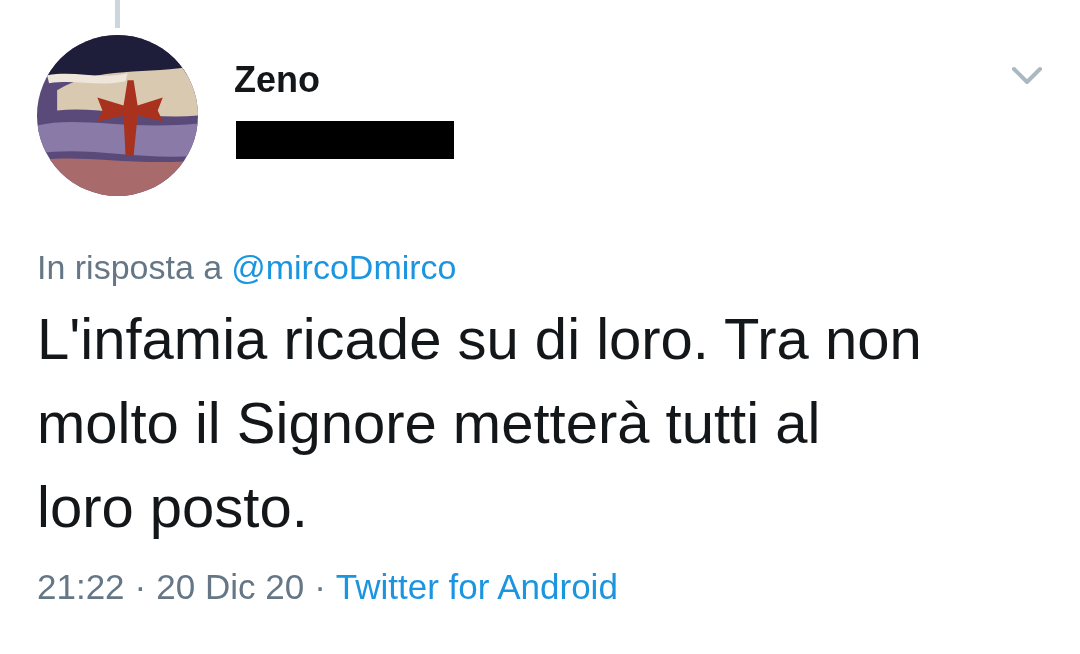 This screenshot has width=1080, height=654. I want to click on source-link: Twitter for Android, so click(476, 587).